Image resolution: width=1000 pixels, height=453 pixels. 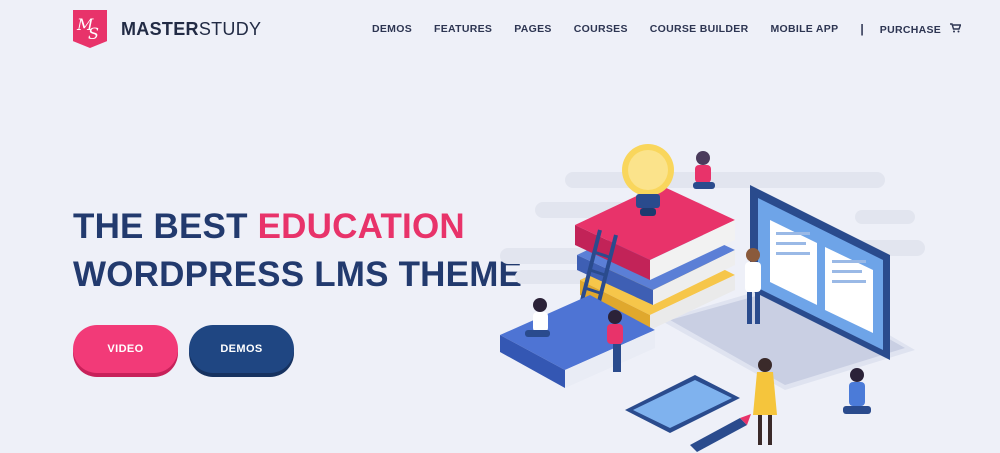 What do you see at coordinates (125, 349) in the screenshot?
I see `video-button: VIDEO` at bounding box center [125, 349].